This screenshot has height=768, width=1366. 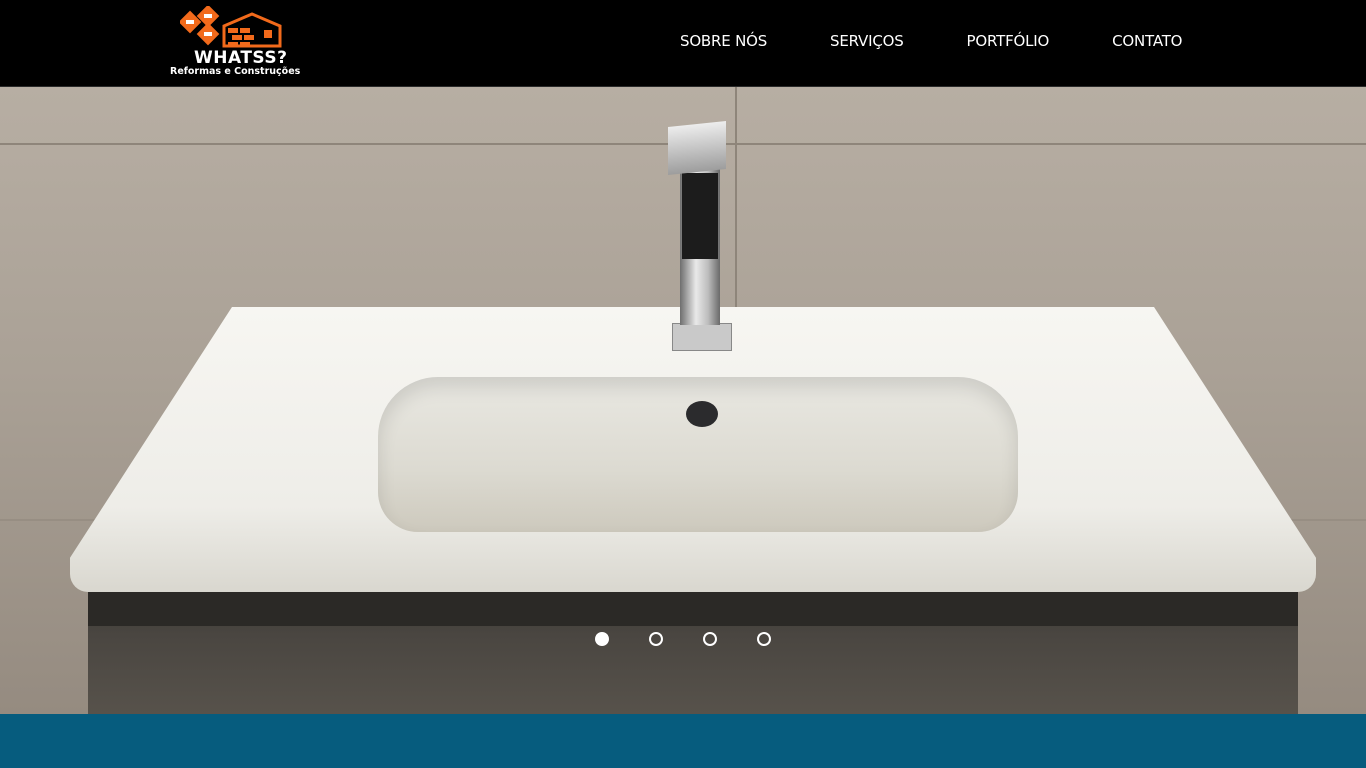 I want to click on brand-tagline: Reformas e Construções, so click(x=235, y=71).